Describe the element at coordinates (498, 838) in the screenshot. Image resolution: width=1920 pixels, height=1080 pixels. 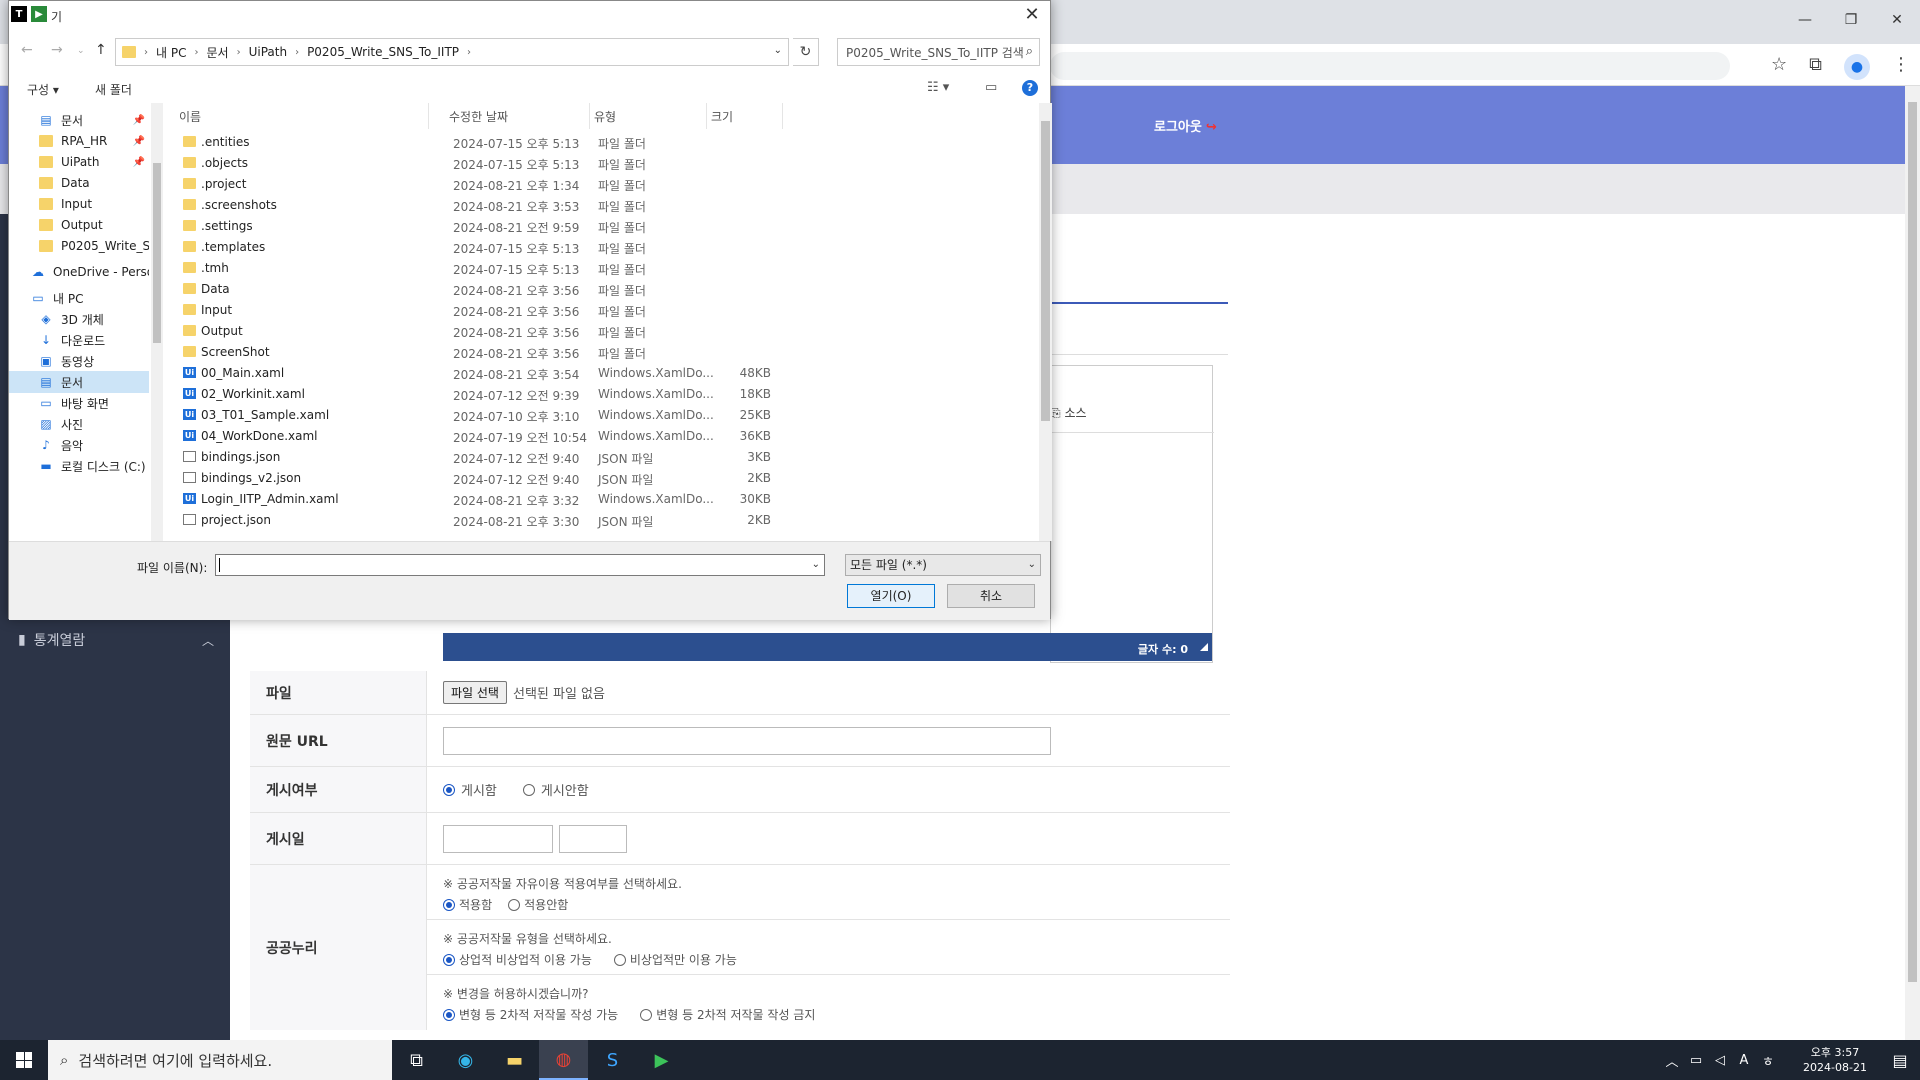
I see `post-date-input` at that location.